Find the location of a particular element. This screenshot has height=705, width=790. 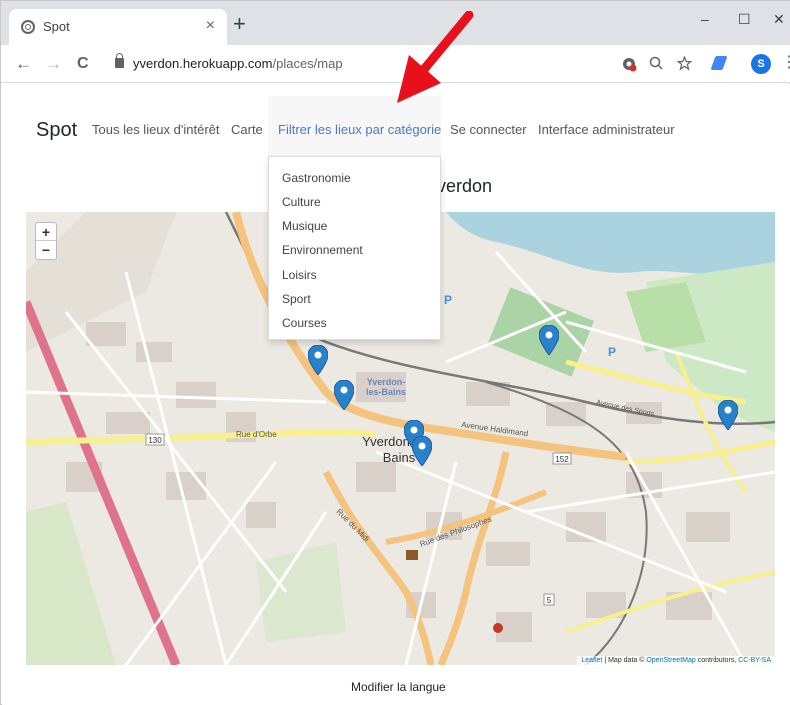

zoom-in-button: + is located at coordinates (46, 232).